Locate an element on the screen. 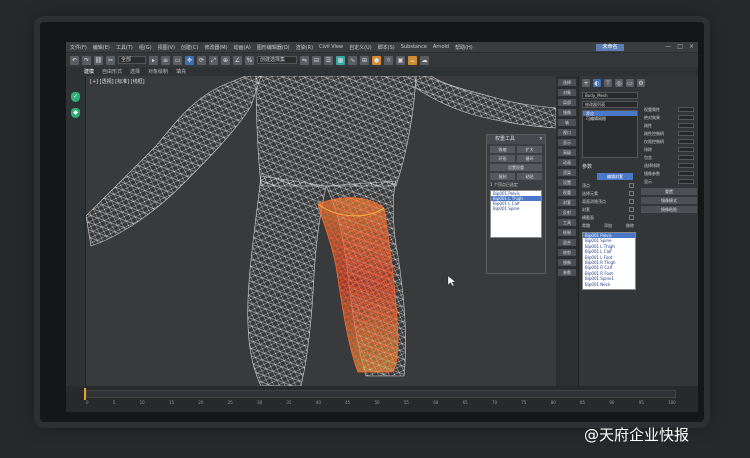  unlink-icon: ✂ is located at coordinates (110, 60).